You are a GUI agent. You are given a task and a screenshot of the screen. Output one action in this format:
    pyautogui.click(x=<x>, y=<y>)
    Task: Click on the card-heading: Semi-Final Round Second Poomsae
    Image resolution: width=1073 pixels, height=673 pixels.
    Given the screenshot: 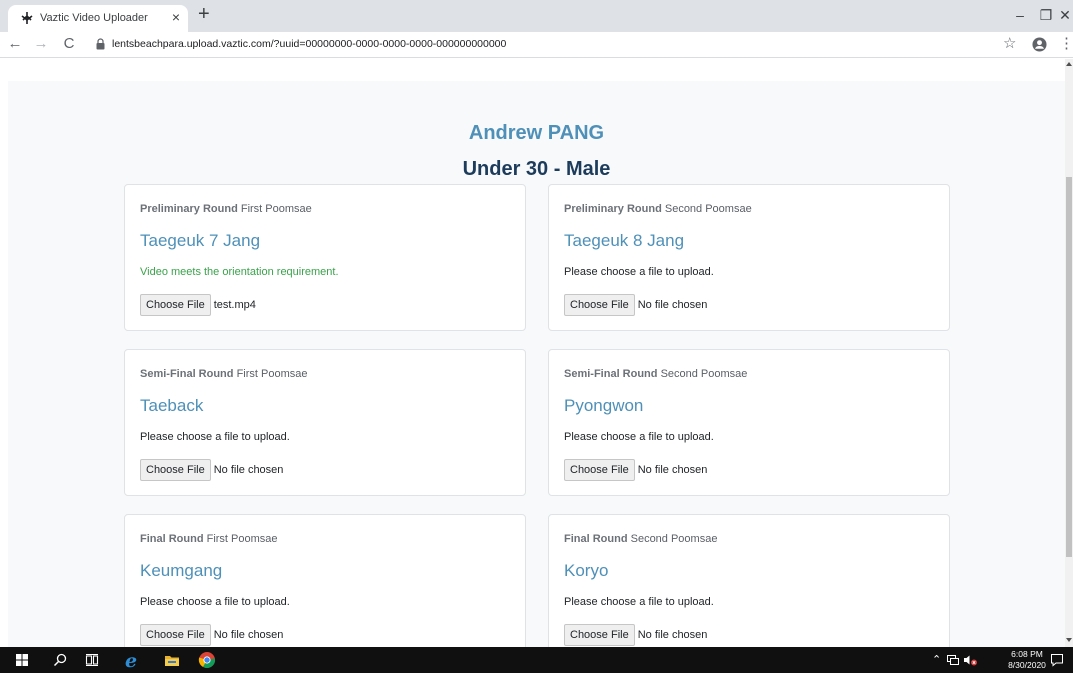 What is the action you would take?
    pyautogui.click(x=655, y=374)
    